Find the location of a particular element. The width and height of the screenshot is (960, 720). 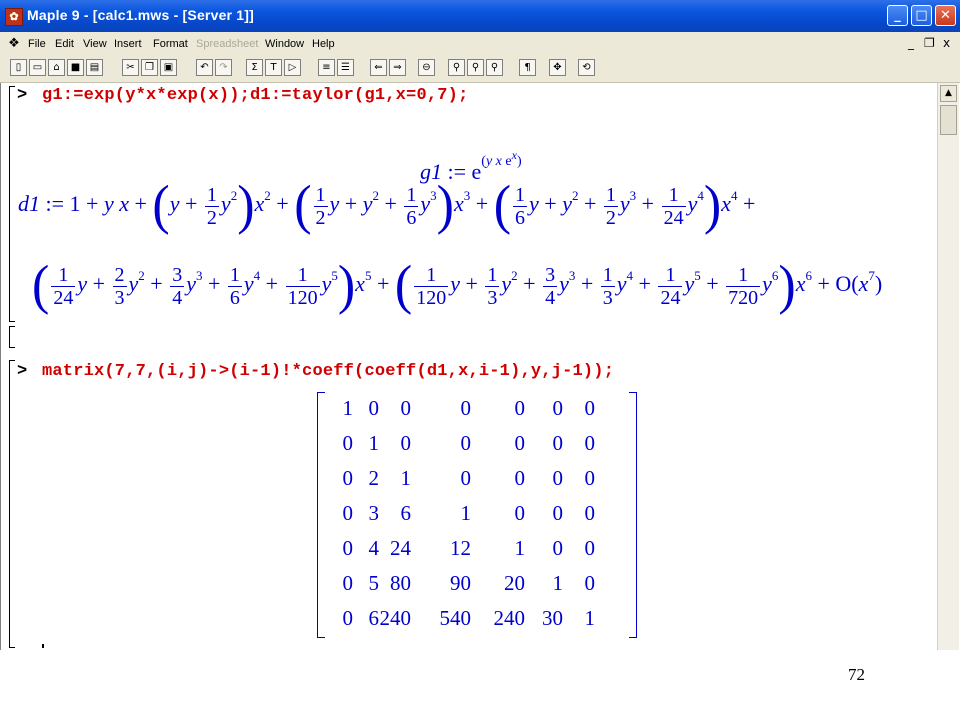

assign-op: := is located at coordinates (55, 204).